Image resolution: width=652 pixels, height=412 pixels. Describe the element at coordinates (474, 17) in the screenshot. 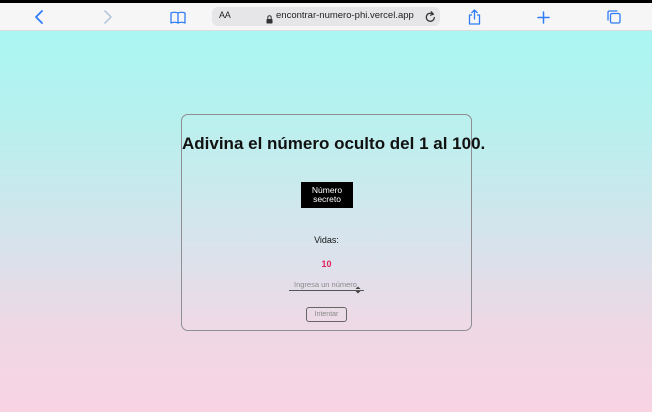

I see `share-icon` at that location.